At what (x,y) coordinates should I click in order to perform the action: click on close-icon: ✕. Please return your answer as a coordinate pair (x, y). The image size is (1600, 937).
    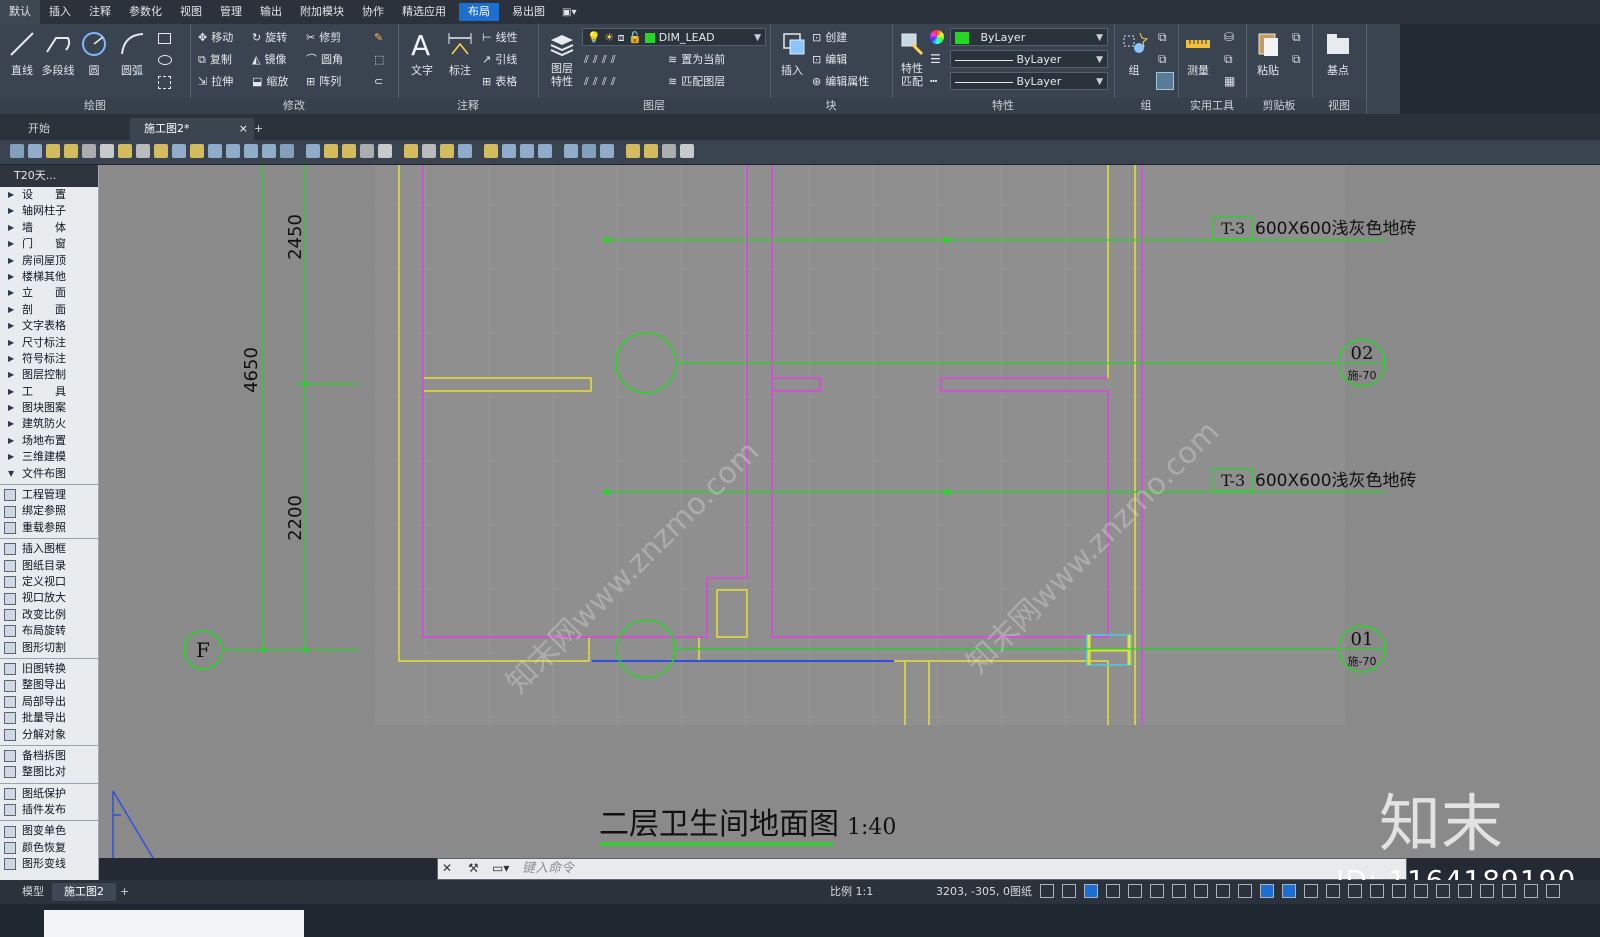
    Looking at the image, I should click on (447, 868).